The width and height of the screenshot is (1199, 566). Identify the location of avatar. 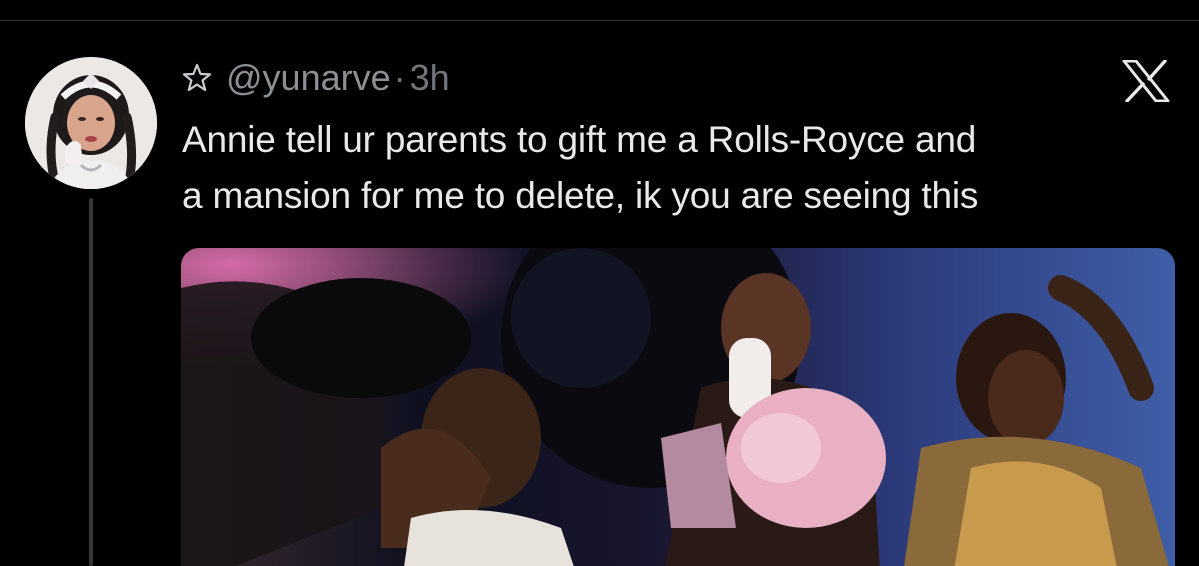
(91, 123).